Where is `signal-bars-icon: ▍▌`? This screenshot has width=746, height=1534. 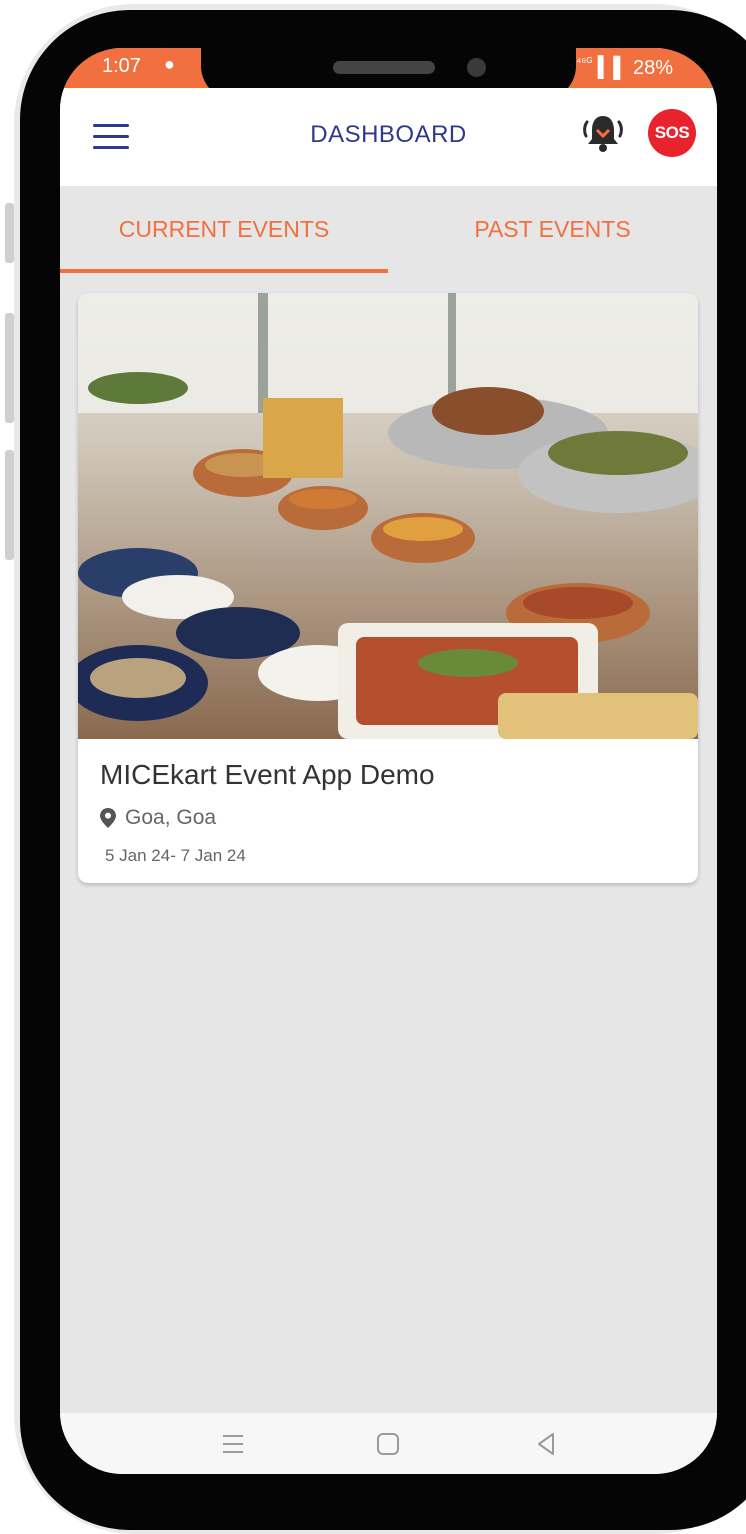
signal-bars-icon: ▍▌ is located at coordinates (612, 68).